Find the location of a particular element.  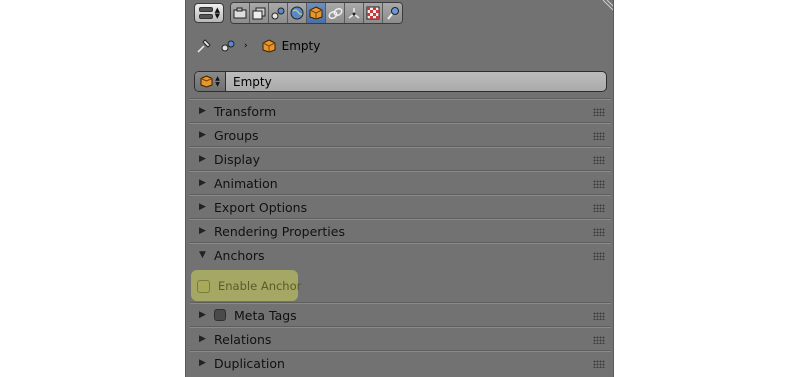

panel-groups: ▶ Groups is located at coordinates (400, 134).